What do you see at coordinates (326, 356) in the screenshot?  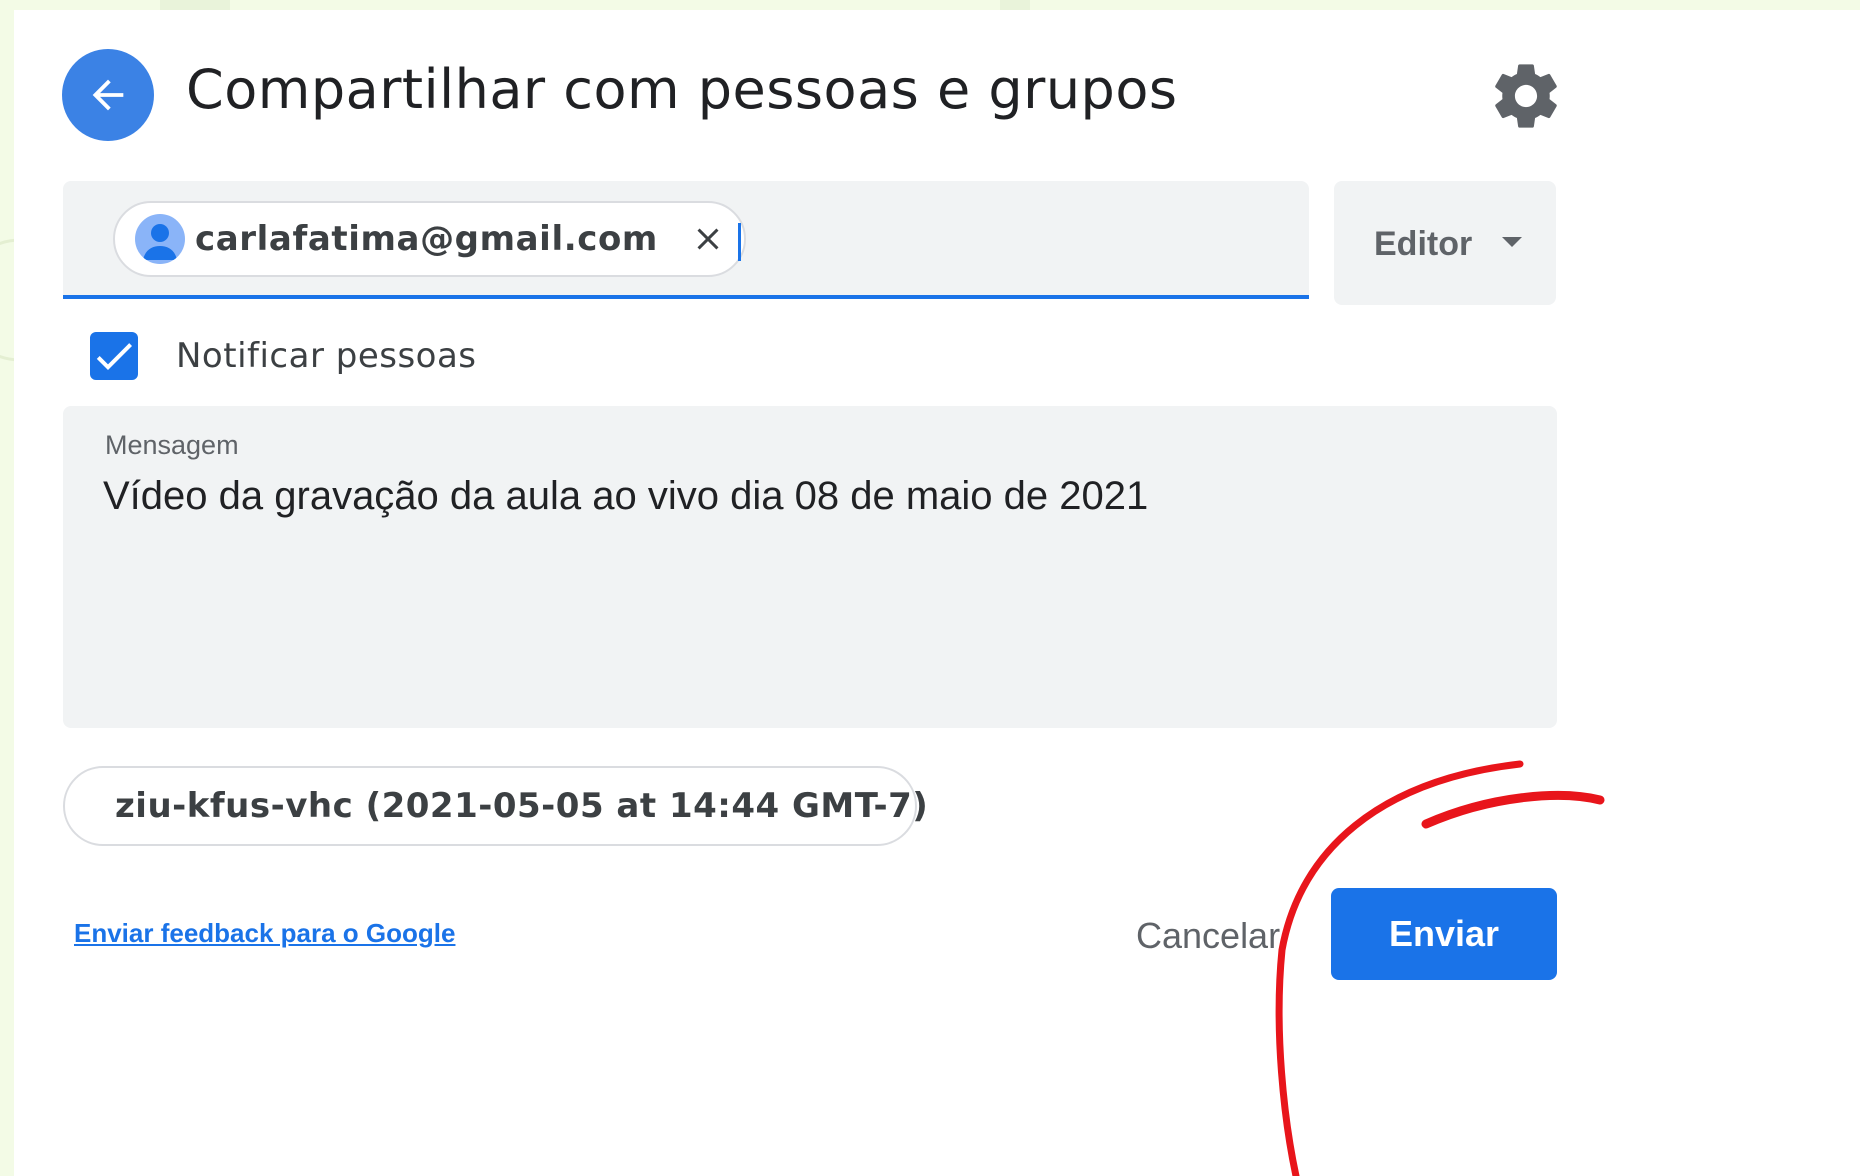 I see `notify-label: Notificar pessoas` at bounding box center [326, 356].